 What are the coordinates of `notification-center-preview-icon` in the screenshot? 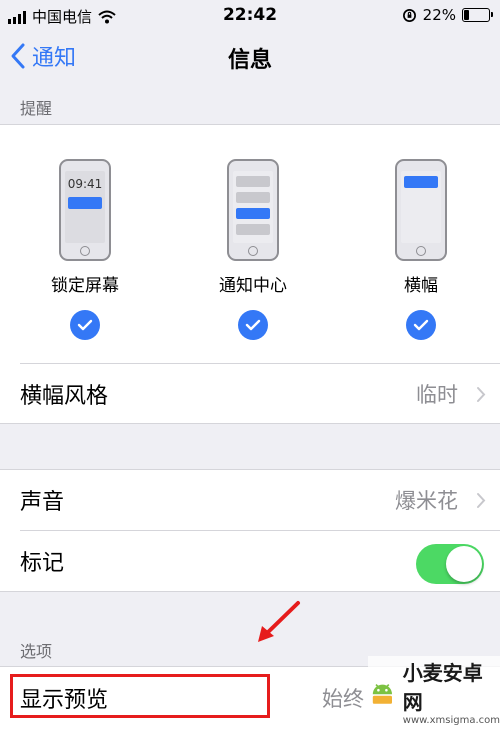 It's located at (253, 210).